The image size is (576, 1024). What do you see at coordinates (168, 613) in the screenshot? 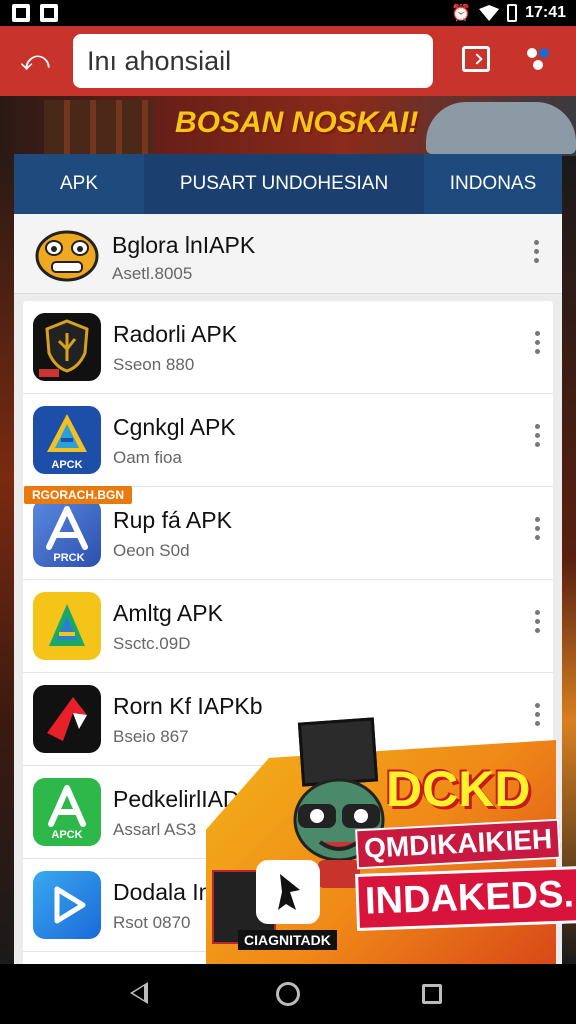
I see `app-title: Amltg APK` at bounding box center [168, 613].